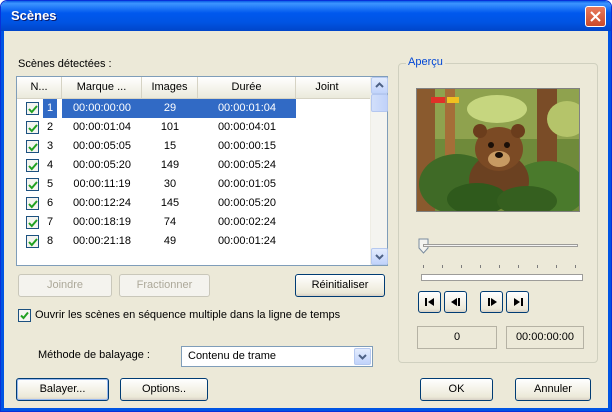 The width and height of the screenshot is (612, 412). I want to click on scroll-up-button, so click(379, 85).